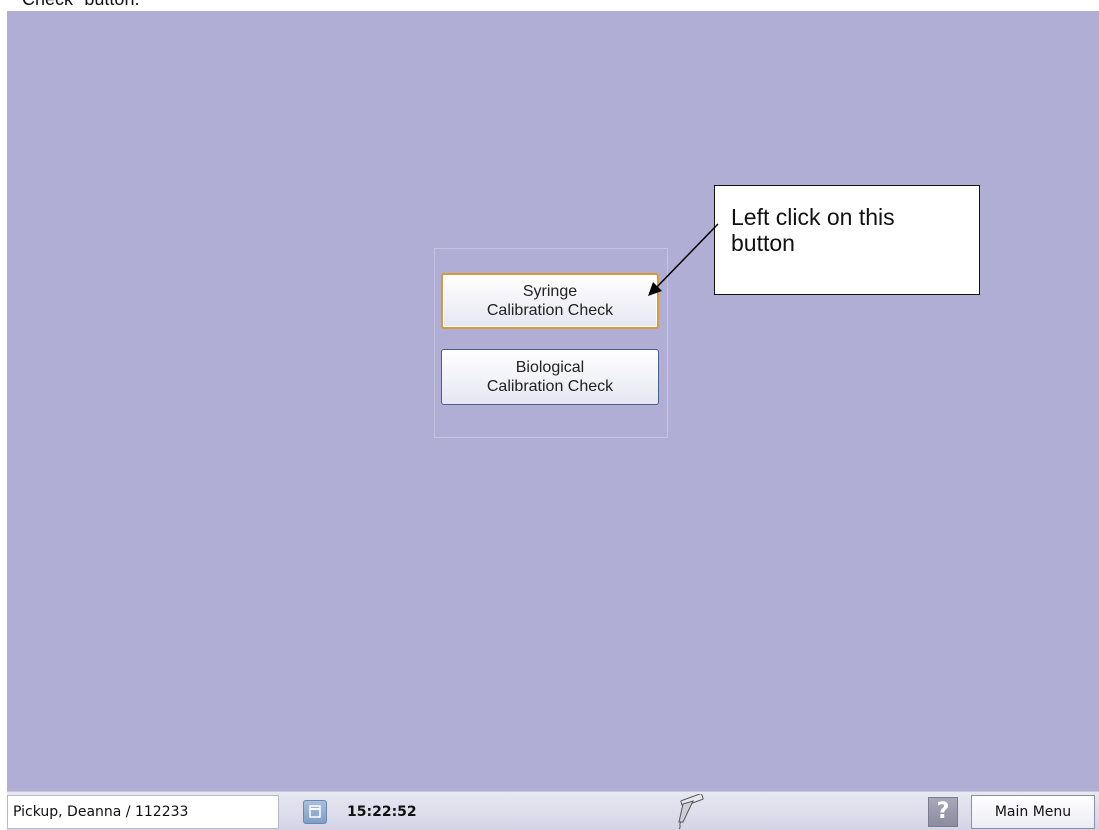  What do you see at coordinates (1033, 812) in the screenshot?
I see `main-menu-button: Main Menu` at bounding box center [1033, 812].